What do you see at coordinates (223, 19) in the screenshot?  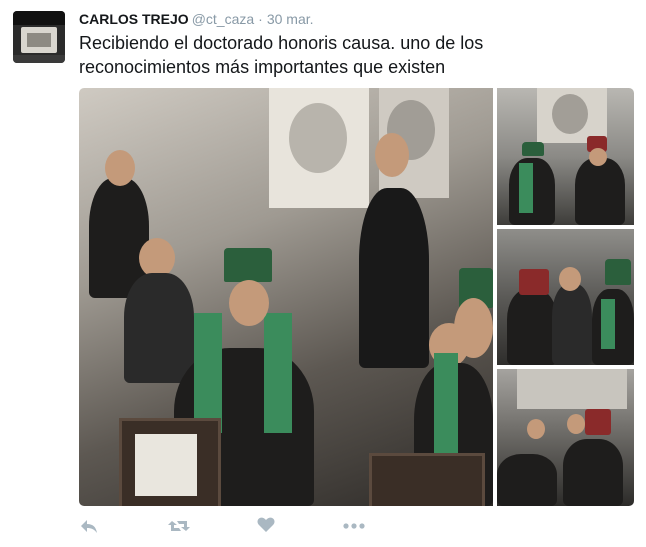 I see `author-handle: @ct_caza` at bounding box center [223, 19].